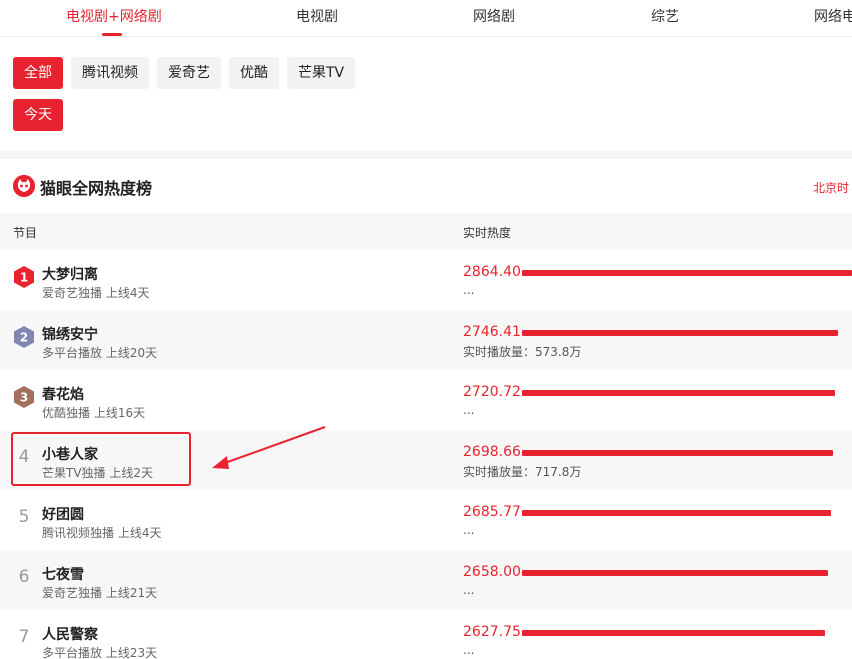 The width and height of the screenshot is (852, 659). Describe the element at coordinates (112, 34) in the screenshot. I see `active-tab-indicator` at that location.